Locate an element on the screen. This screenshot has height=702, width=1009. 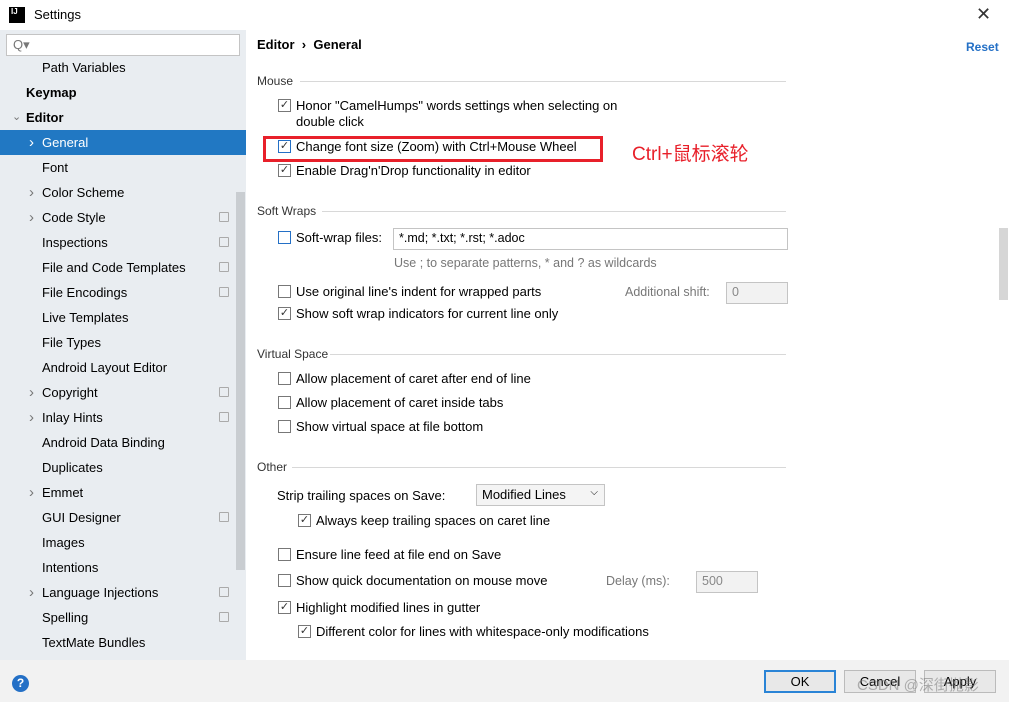
sidebar-item: Path Variables is located at coordinates (123, 67).